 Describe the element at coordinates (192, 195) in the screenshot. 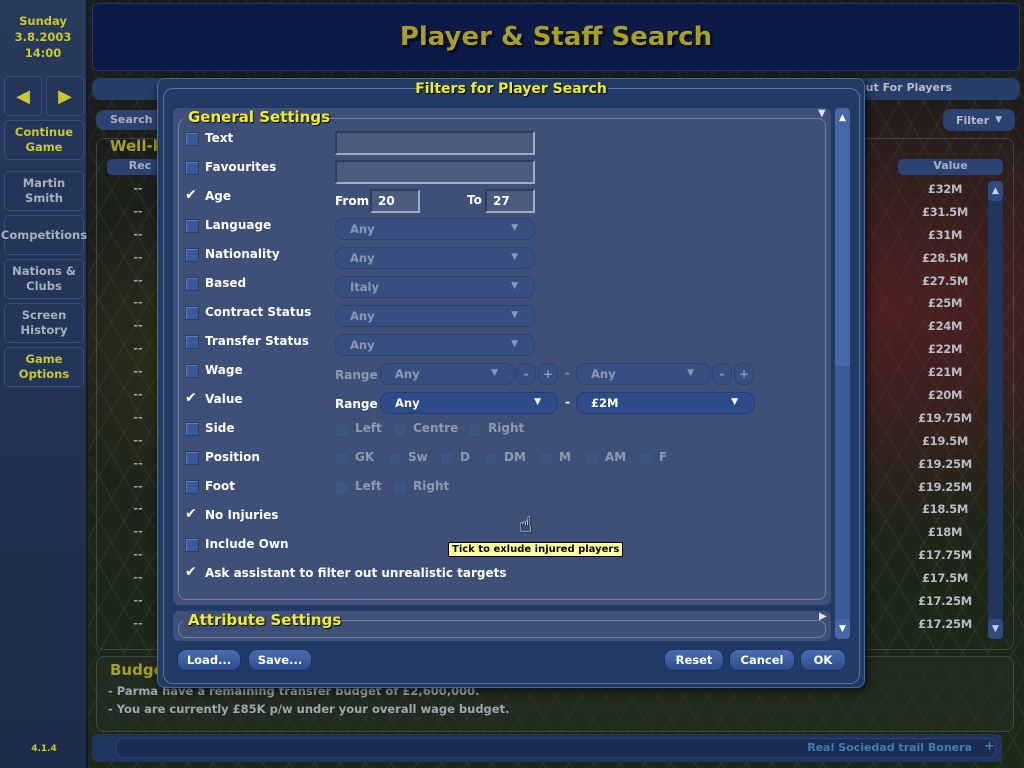

I see `age-checkbox` at that location.